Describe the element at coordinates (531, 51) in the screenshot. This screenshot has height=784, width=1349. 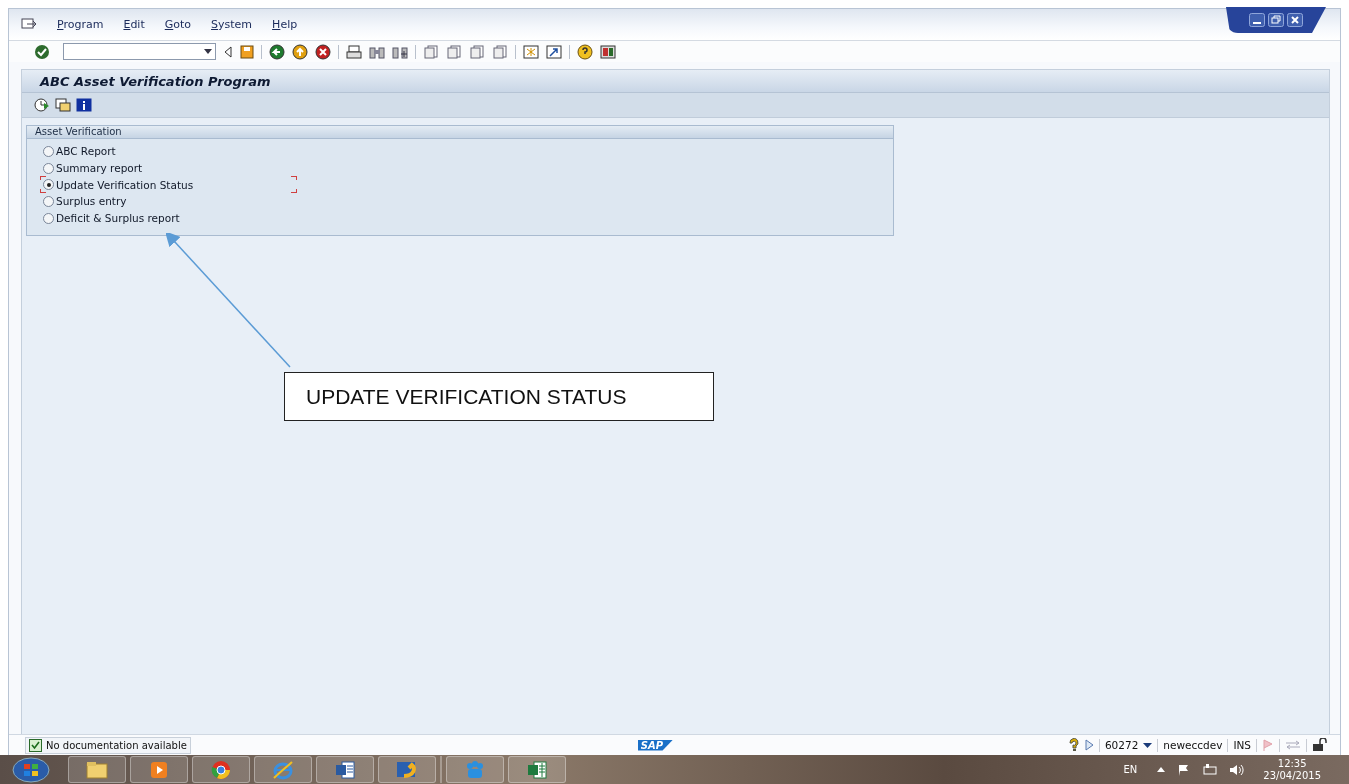
I see `new-session-icon` at that location.